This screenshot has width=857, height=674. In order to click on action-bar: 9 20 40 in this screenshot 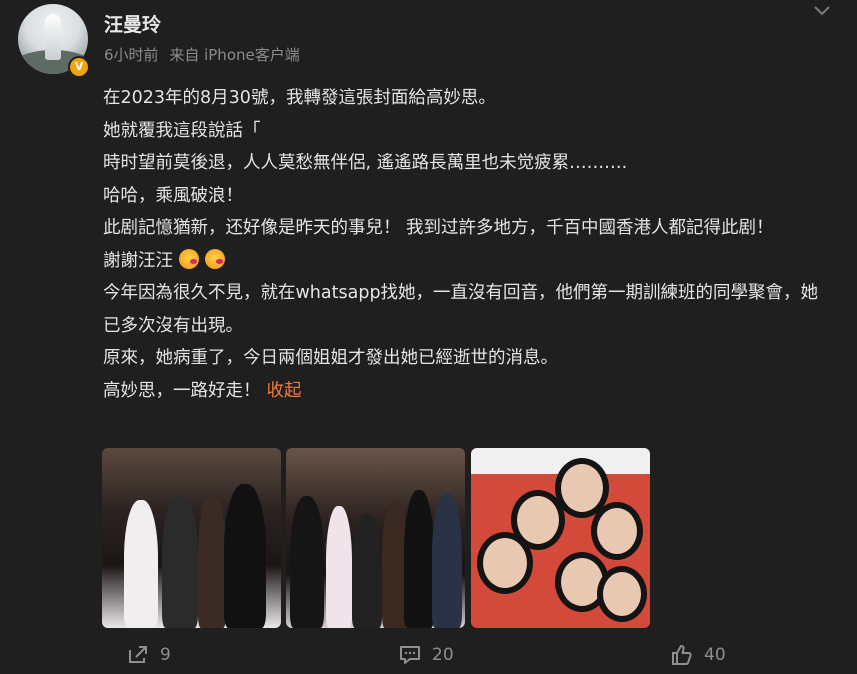, I will do `click(428, 655)`.